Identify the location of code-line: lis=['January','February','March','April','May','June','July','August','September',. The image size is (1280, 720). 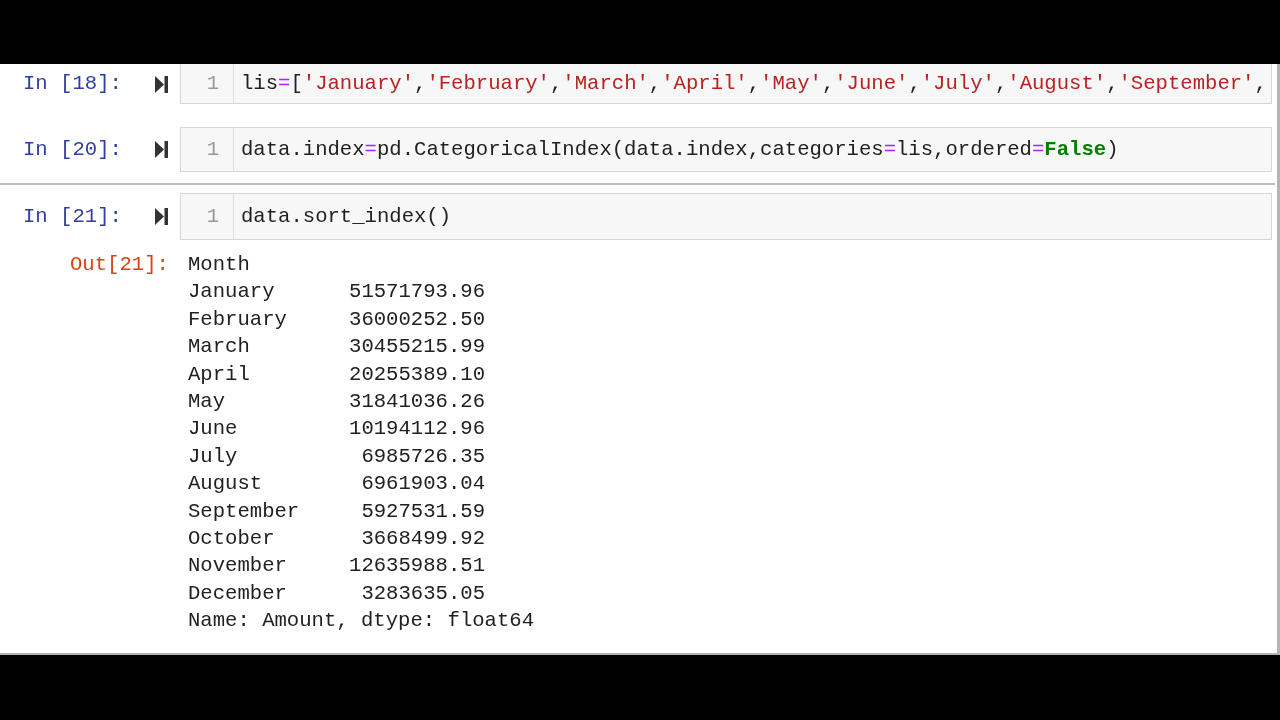
(754, 83).